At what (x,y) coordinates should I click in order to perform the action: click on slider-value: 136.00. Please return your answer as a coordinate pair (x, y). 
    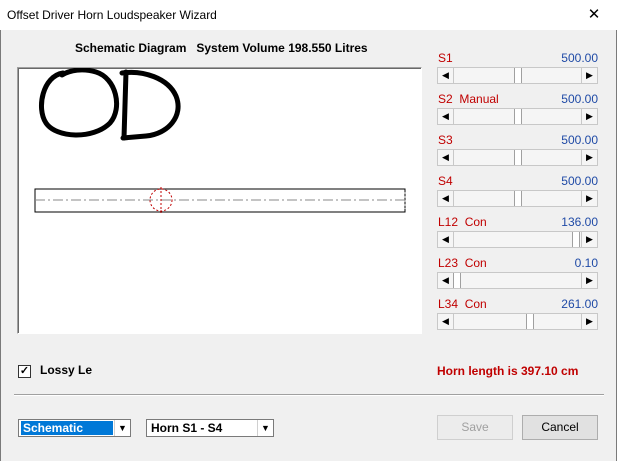
    Looking at the image, I should click on (579, 222).